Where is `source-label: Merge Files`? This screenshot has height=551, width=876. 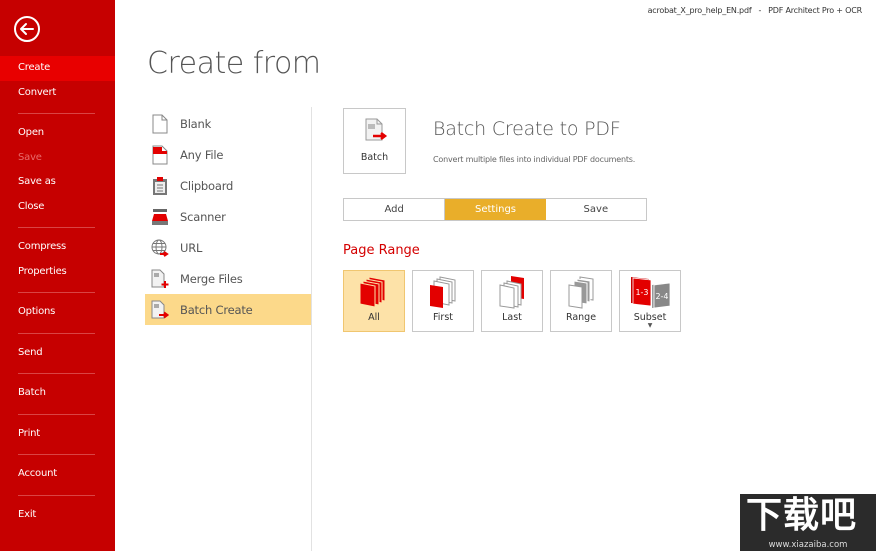
source-label: Merge Files is located at coordinates (211, 278).